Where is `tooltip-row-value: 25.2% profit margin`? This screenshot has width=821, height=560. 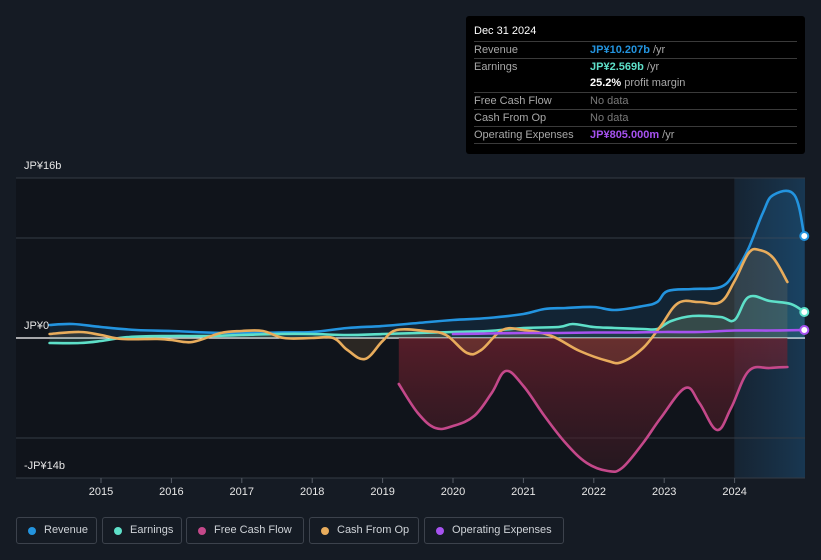 tooltip-row-value: 25.2% profit margin is located at coordinates (637, 83).